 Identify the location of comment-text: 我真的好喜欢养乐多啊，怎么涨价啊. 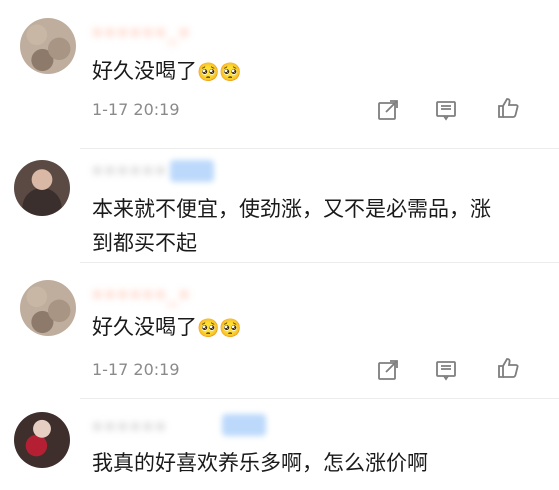
(260, 463).